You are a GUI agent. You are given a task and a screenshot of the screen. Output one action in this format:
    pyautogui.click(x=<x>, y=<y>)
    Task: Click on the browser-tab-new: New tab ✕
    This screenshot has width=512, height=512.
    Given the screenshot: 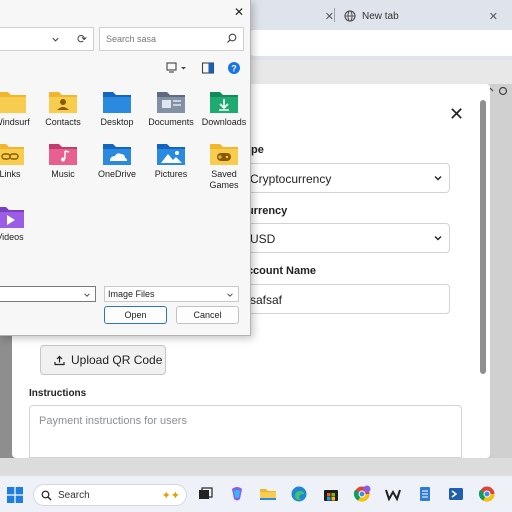 What is the action you would take?
    pyautogui.click(x=418, y=16)
    